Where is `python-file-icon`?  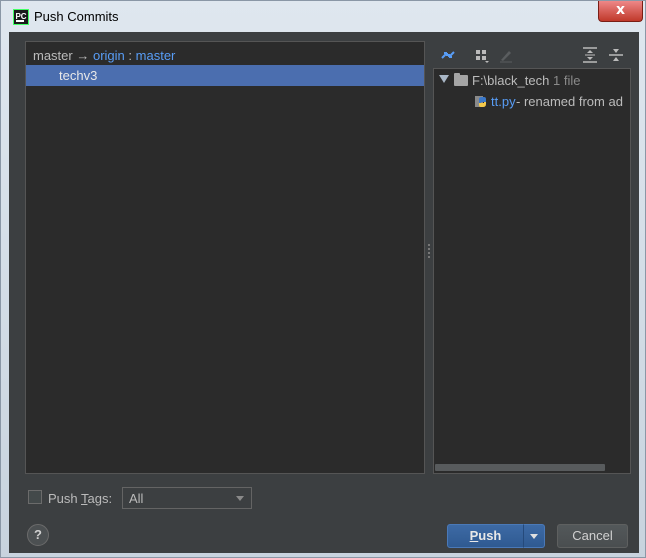 python-file-icon is located at coordinates (480, 101).